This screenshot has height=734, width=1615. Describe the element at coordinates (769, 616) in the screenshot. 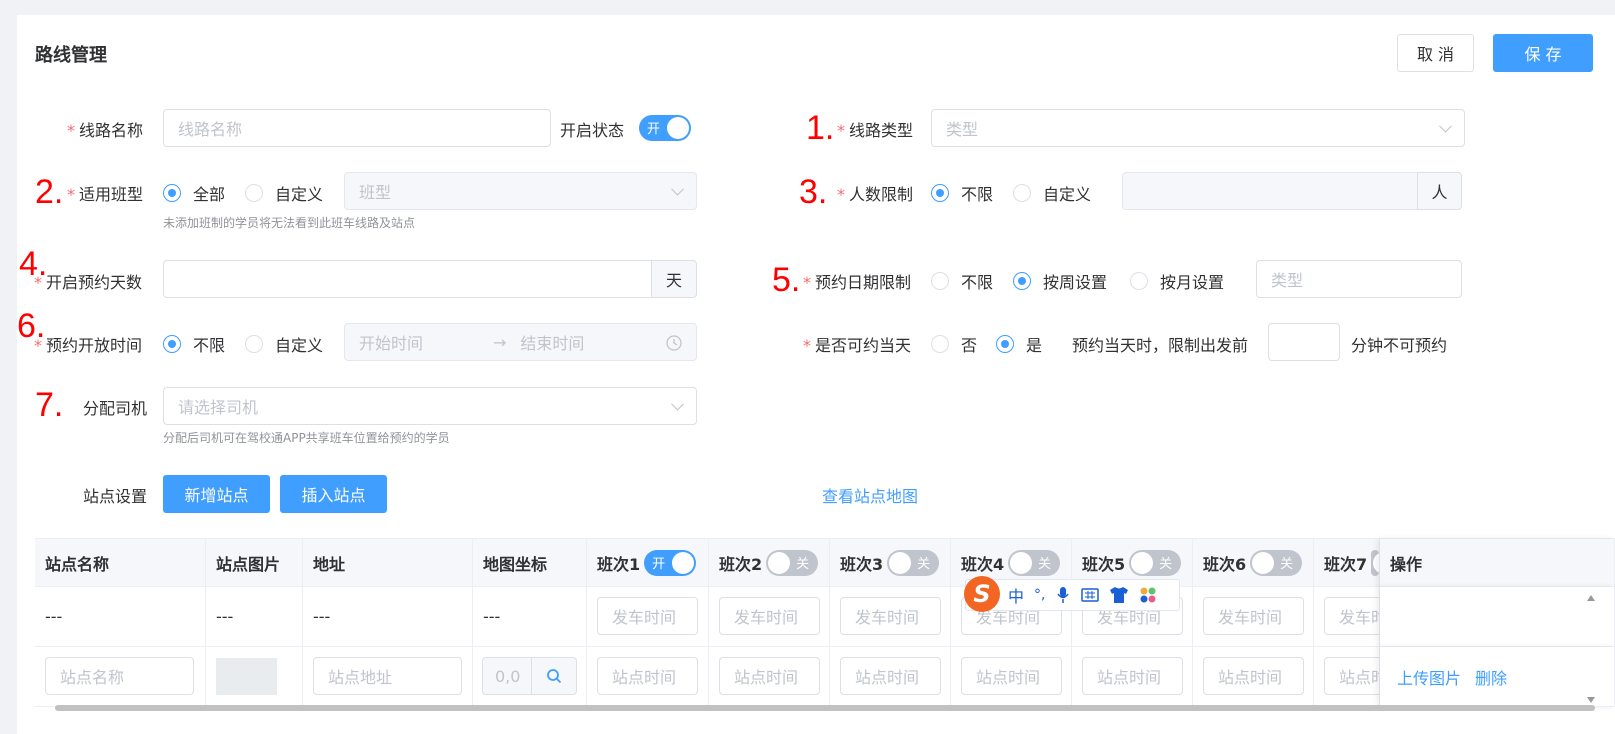

I see `row1-shift-2-depart-input: 发车时间` at that location.